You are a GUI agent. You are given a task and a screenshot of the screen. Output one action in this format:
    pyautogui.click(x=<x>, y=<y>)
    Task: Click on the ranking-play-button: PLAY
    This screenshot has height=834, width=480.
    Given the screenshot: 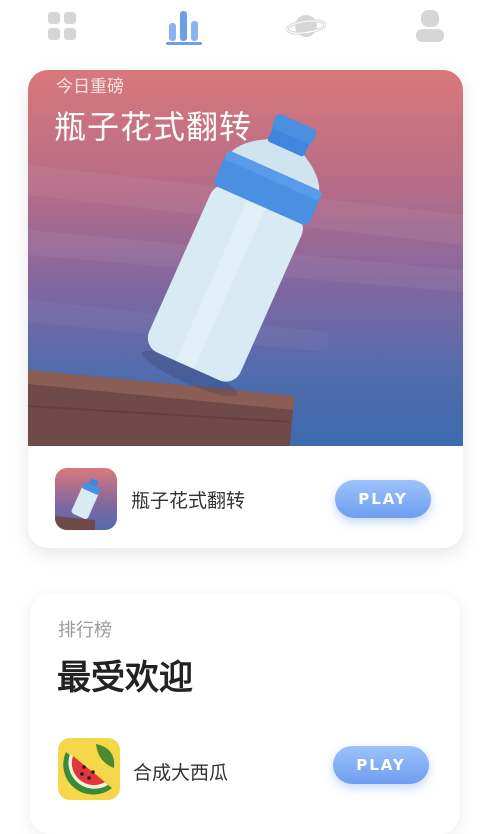 What is the action you would take?
    pyautogui.click(x=381, y=765)
    